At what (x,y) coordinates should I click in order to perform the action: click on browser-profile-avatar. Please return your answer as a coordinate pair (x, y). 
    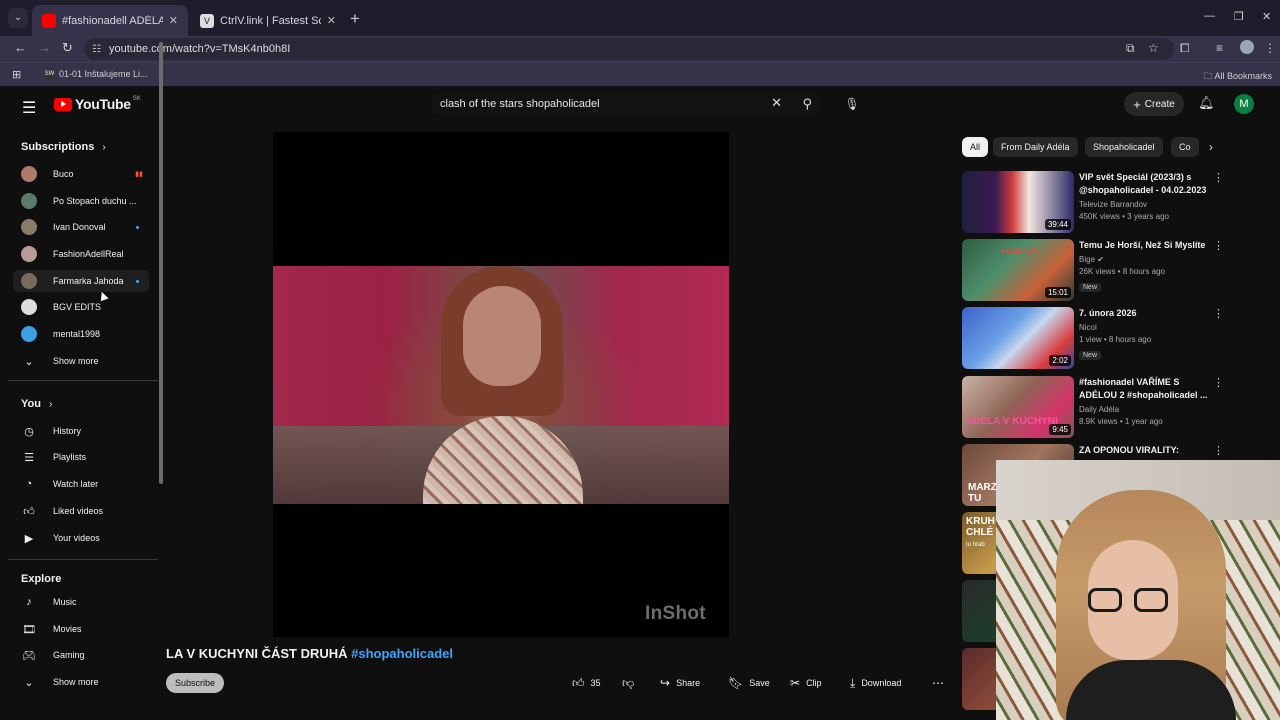
    Looking at the image, I should click on (1247, 47).